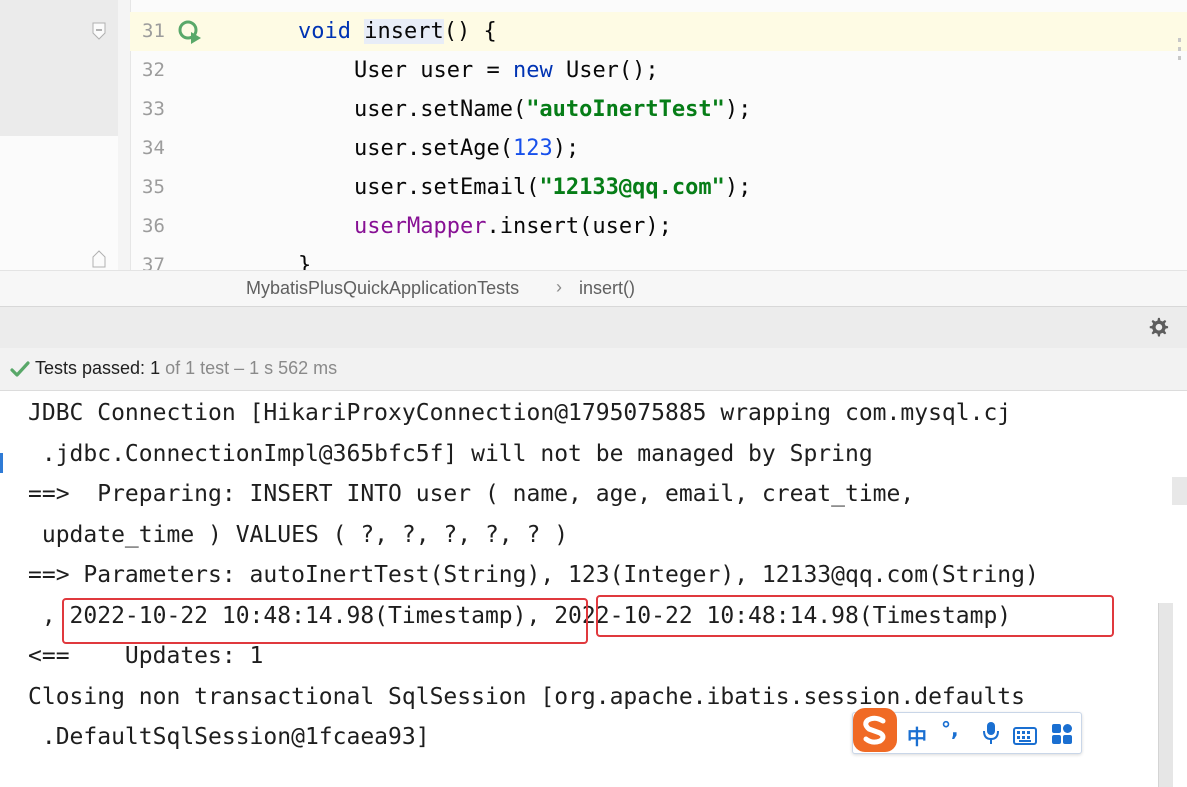 The image size is (1187, 787). What do you see at coordinates (1165, 695) in the screenshot?
I see `console-scrollbar` at bounding box center [1165, 695].